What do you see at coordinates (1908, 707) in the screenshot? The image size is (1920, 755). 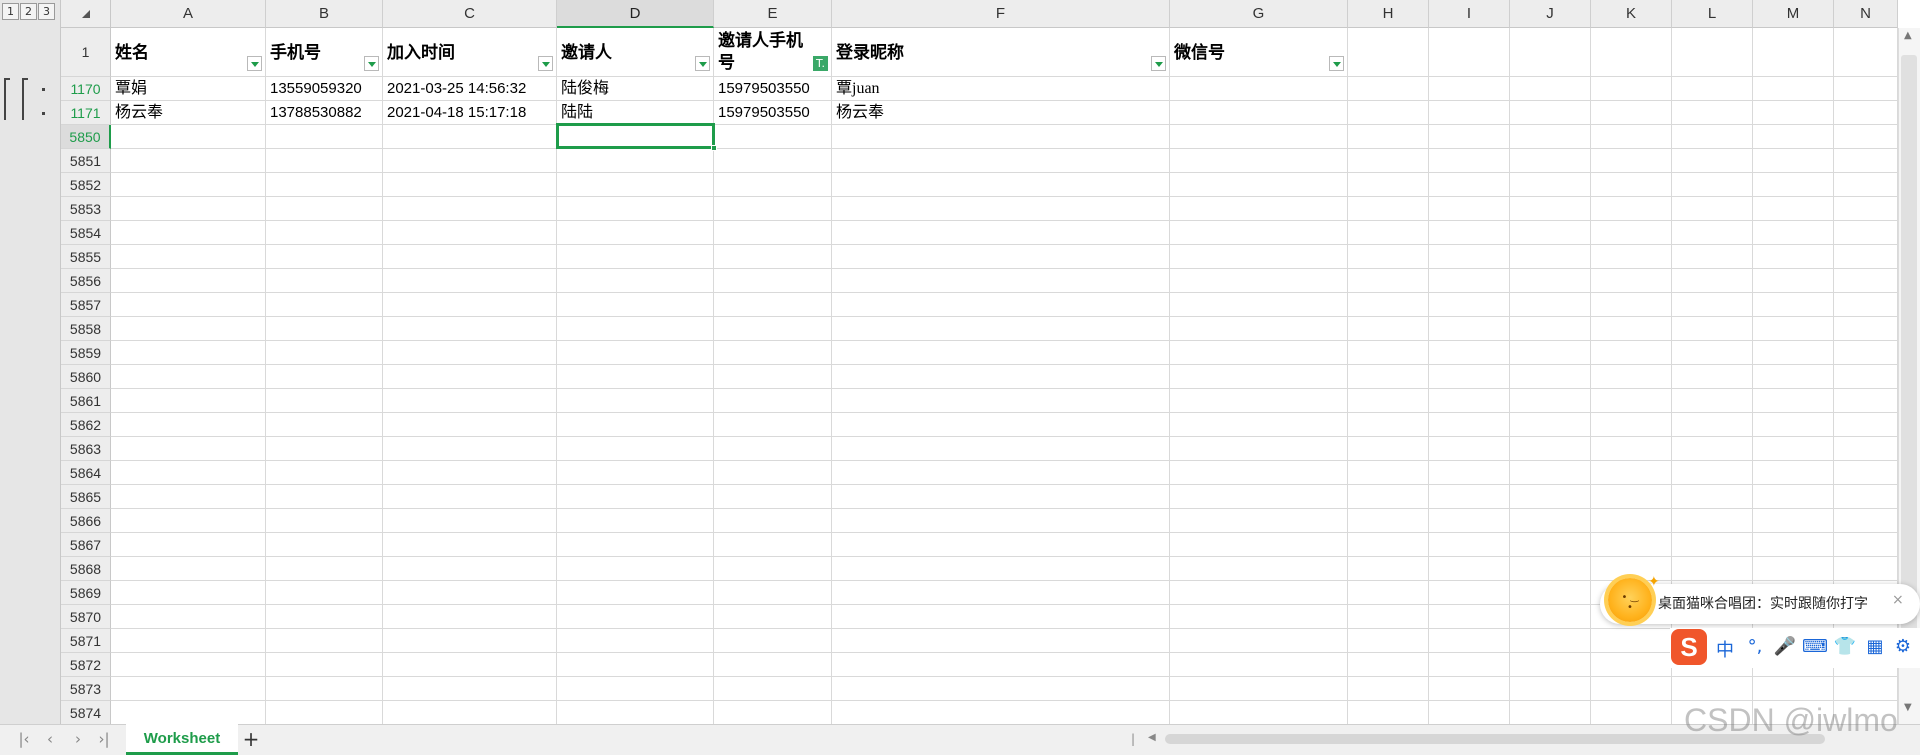 I see `scroll-down-icon: ▼` at bounding box center [1908, 707].